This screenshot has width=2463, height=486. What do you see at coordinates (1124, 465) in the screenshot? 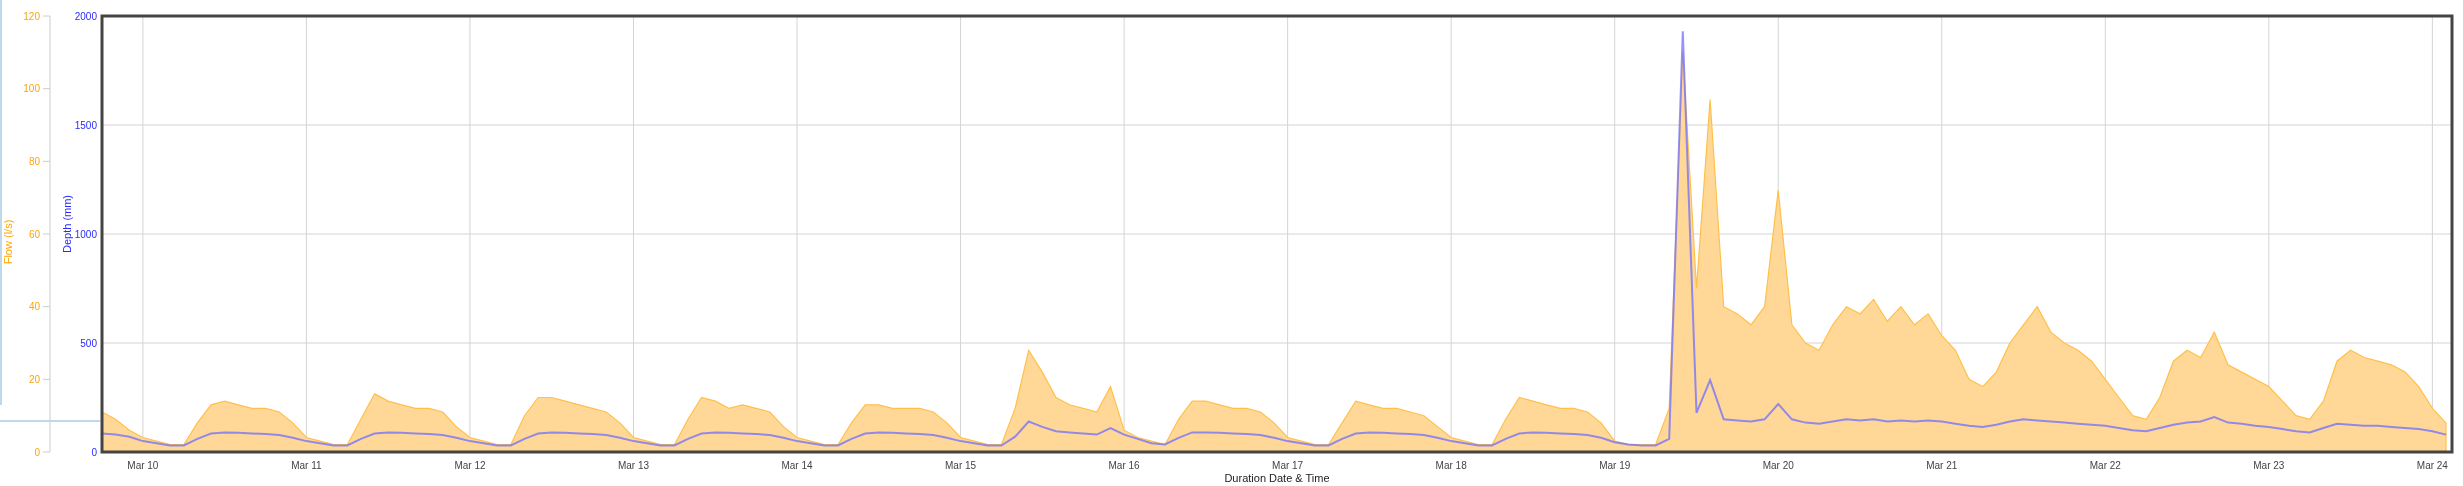
I see `date-tick-label: Mar 16` at bounding box center [1124, 465].